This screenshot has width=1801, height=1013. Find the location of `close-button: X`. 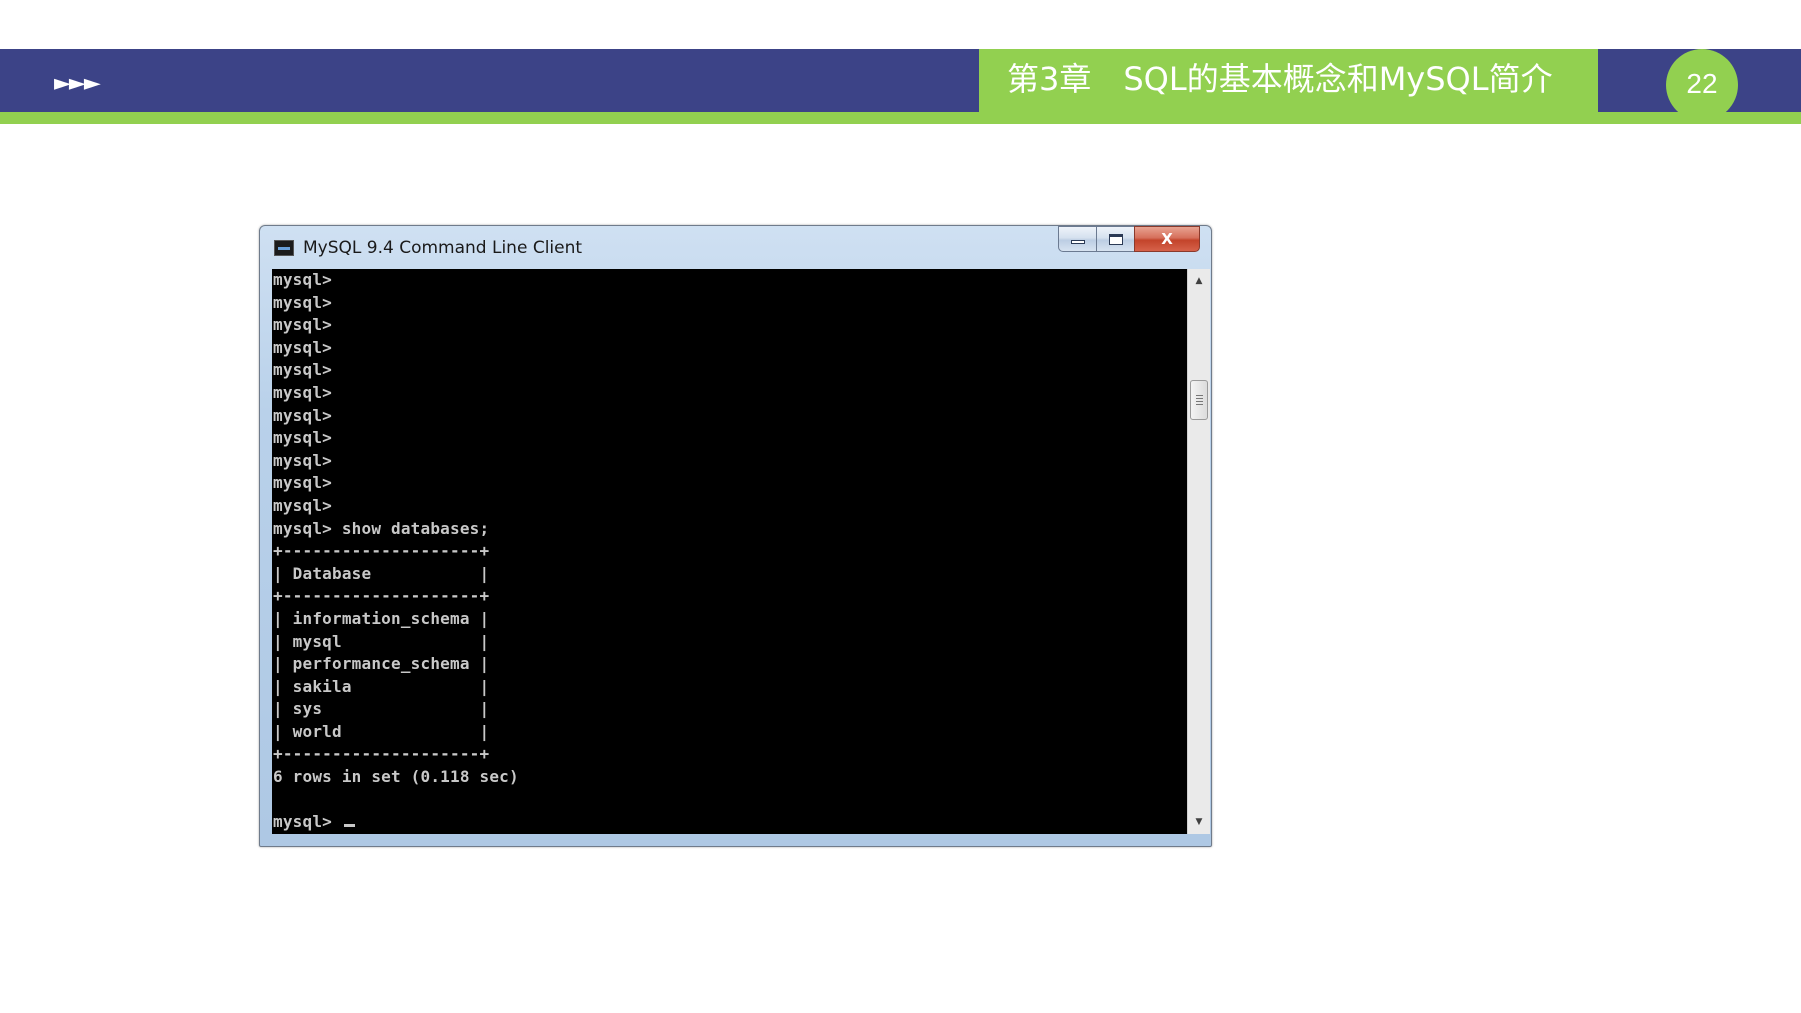

close-button: X is located at coordinates (1167, 239).